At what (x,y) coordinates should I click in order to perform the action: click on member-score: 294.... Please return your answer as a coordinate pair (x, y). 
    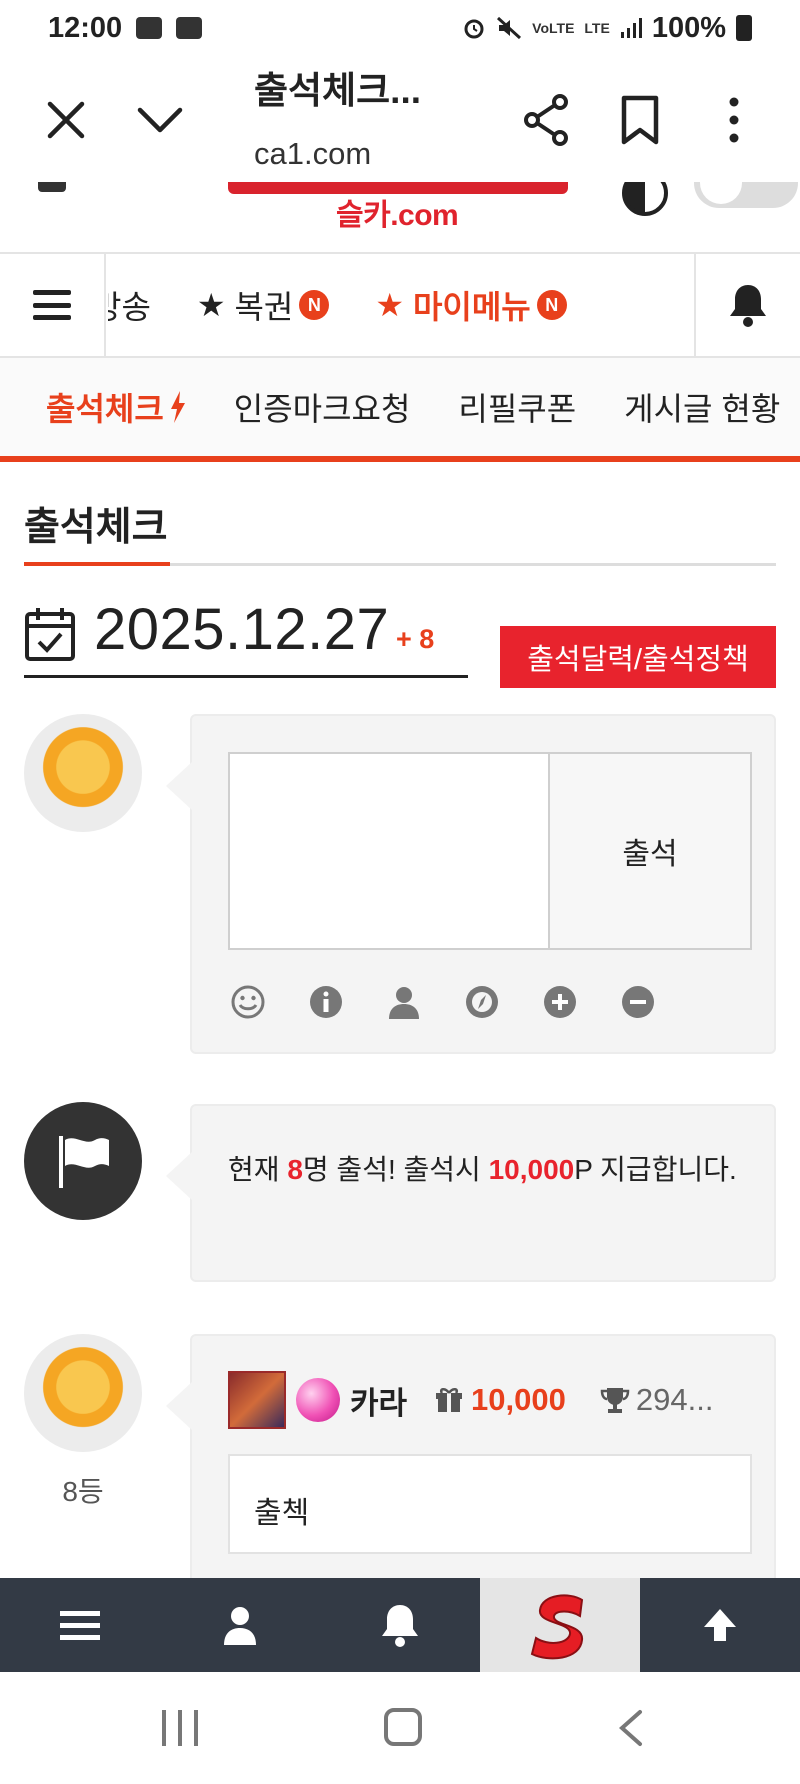
    Looking at the image, I should click on (674, 1399).